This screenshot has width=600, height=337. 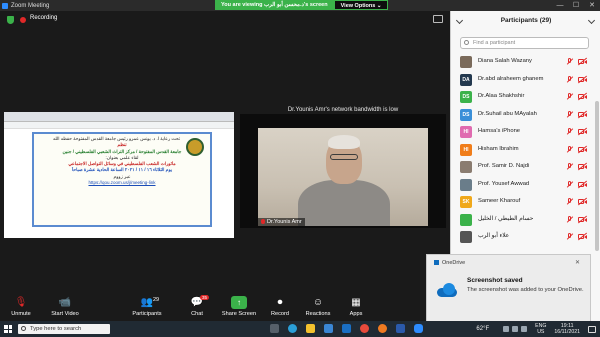 I want to click on firefox-app-icon, so click(x=382, y=328).